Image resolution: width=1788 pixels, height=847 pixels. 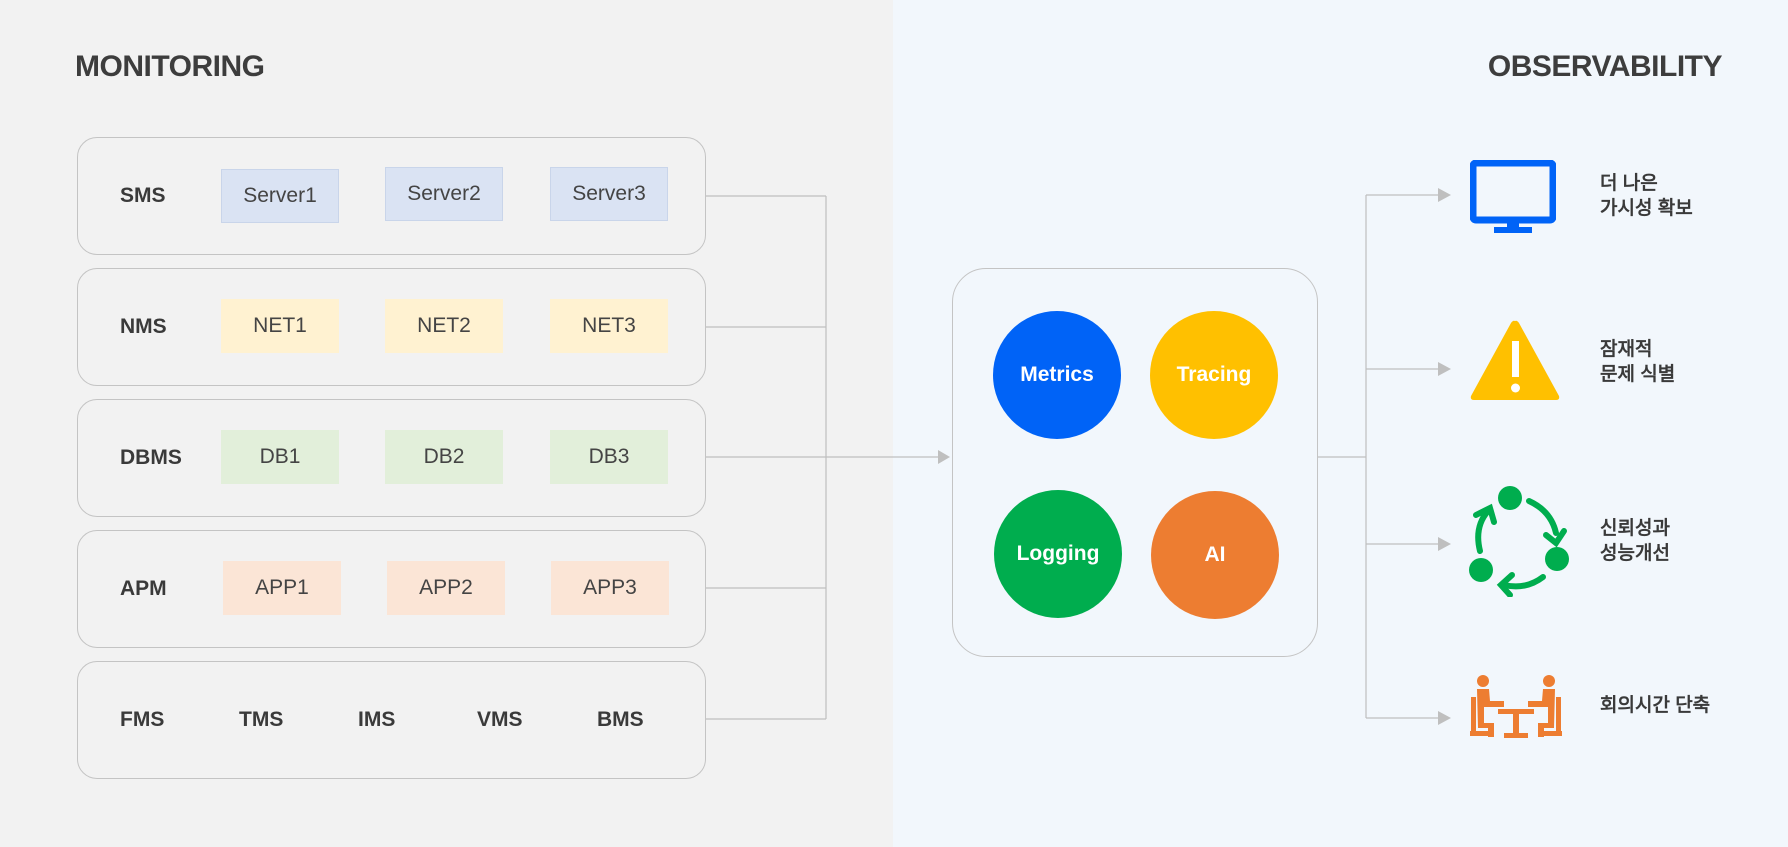 I want to click on chip-server1: Server1, so click(x=280, y=196).